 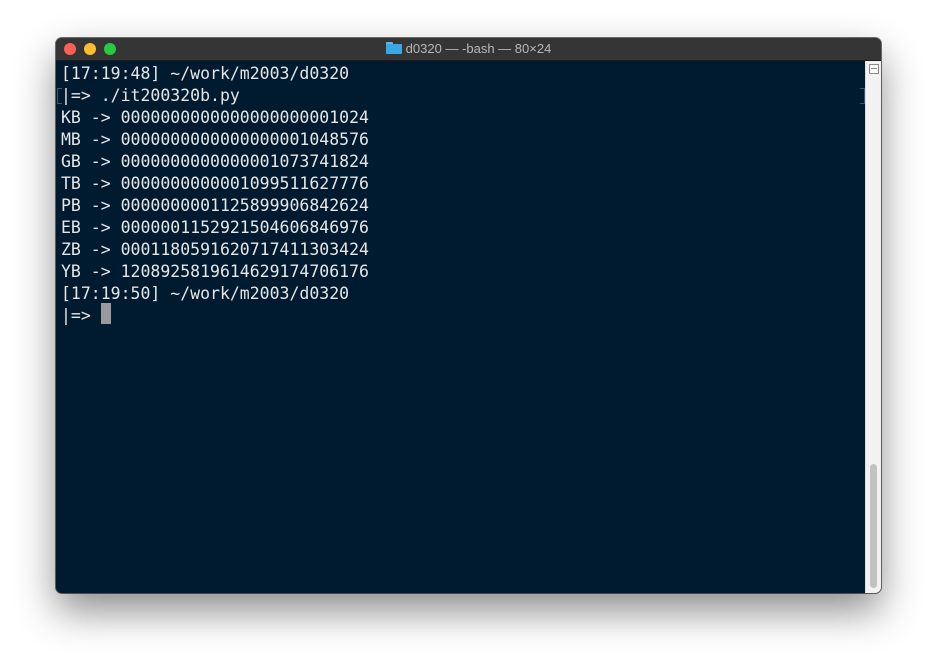 What do you see at coordinates (874, 69) in the screenshot?
I see `split-pane-icon` at bounding box center [874, 69].